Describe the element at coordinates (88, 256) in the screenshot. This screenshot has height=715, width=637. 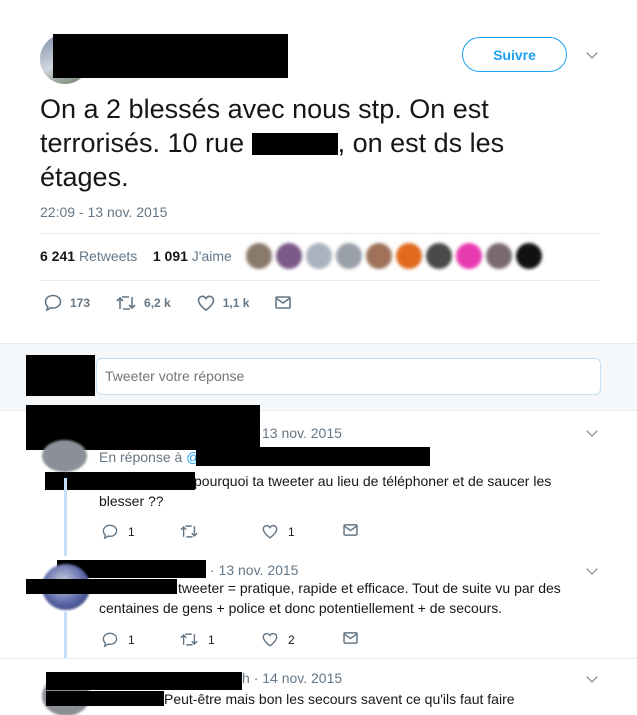
I see `retweet-stat: 6 241 Retweets` at that location.